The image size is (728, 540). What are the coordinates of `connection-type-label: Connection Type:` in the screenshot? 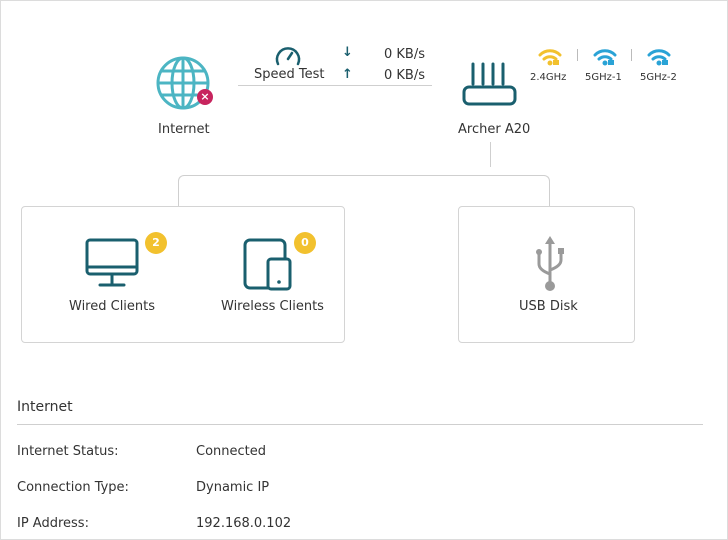 It's located at (73, 487).